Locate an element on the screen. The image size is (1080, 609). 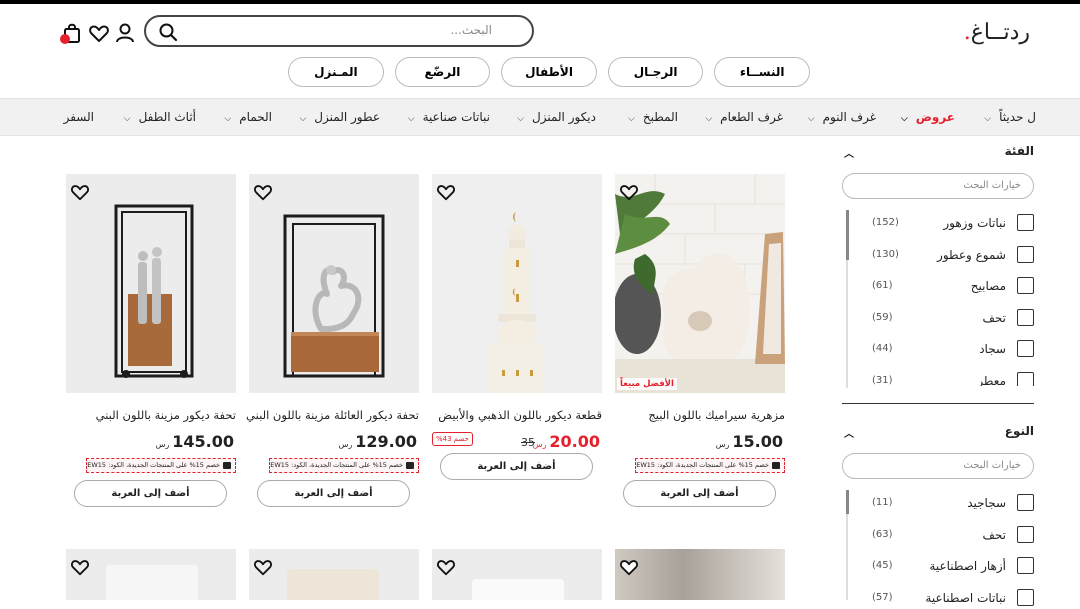
product-image: الأفضل مبيعاً is located at coordinates (700, 283).